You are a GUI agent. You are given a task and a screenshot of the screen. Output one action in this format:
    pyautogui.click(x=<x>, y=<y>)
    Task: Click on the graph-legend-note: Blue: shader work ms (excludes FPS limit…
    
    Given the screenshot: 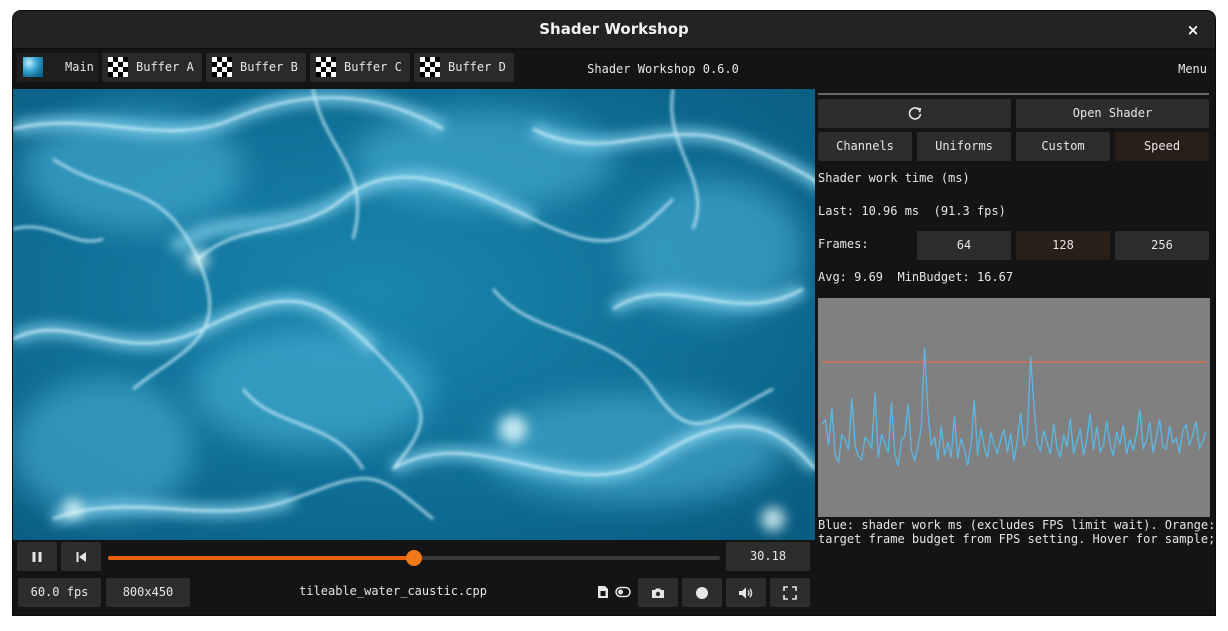 What is the action you would take?
    pyautogui.click(x=1016, y=532)
    